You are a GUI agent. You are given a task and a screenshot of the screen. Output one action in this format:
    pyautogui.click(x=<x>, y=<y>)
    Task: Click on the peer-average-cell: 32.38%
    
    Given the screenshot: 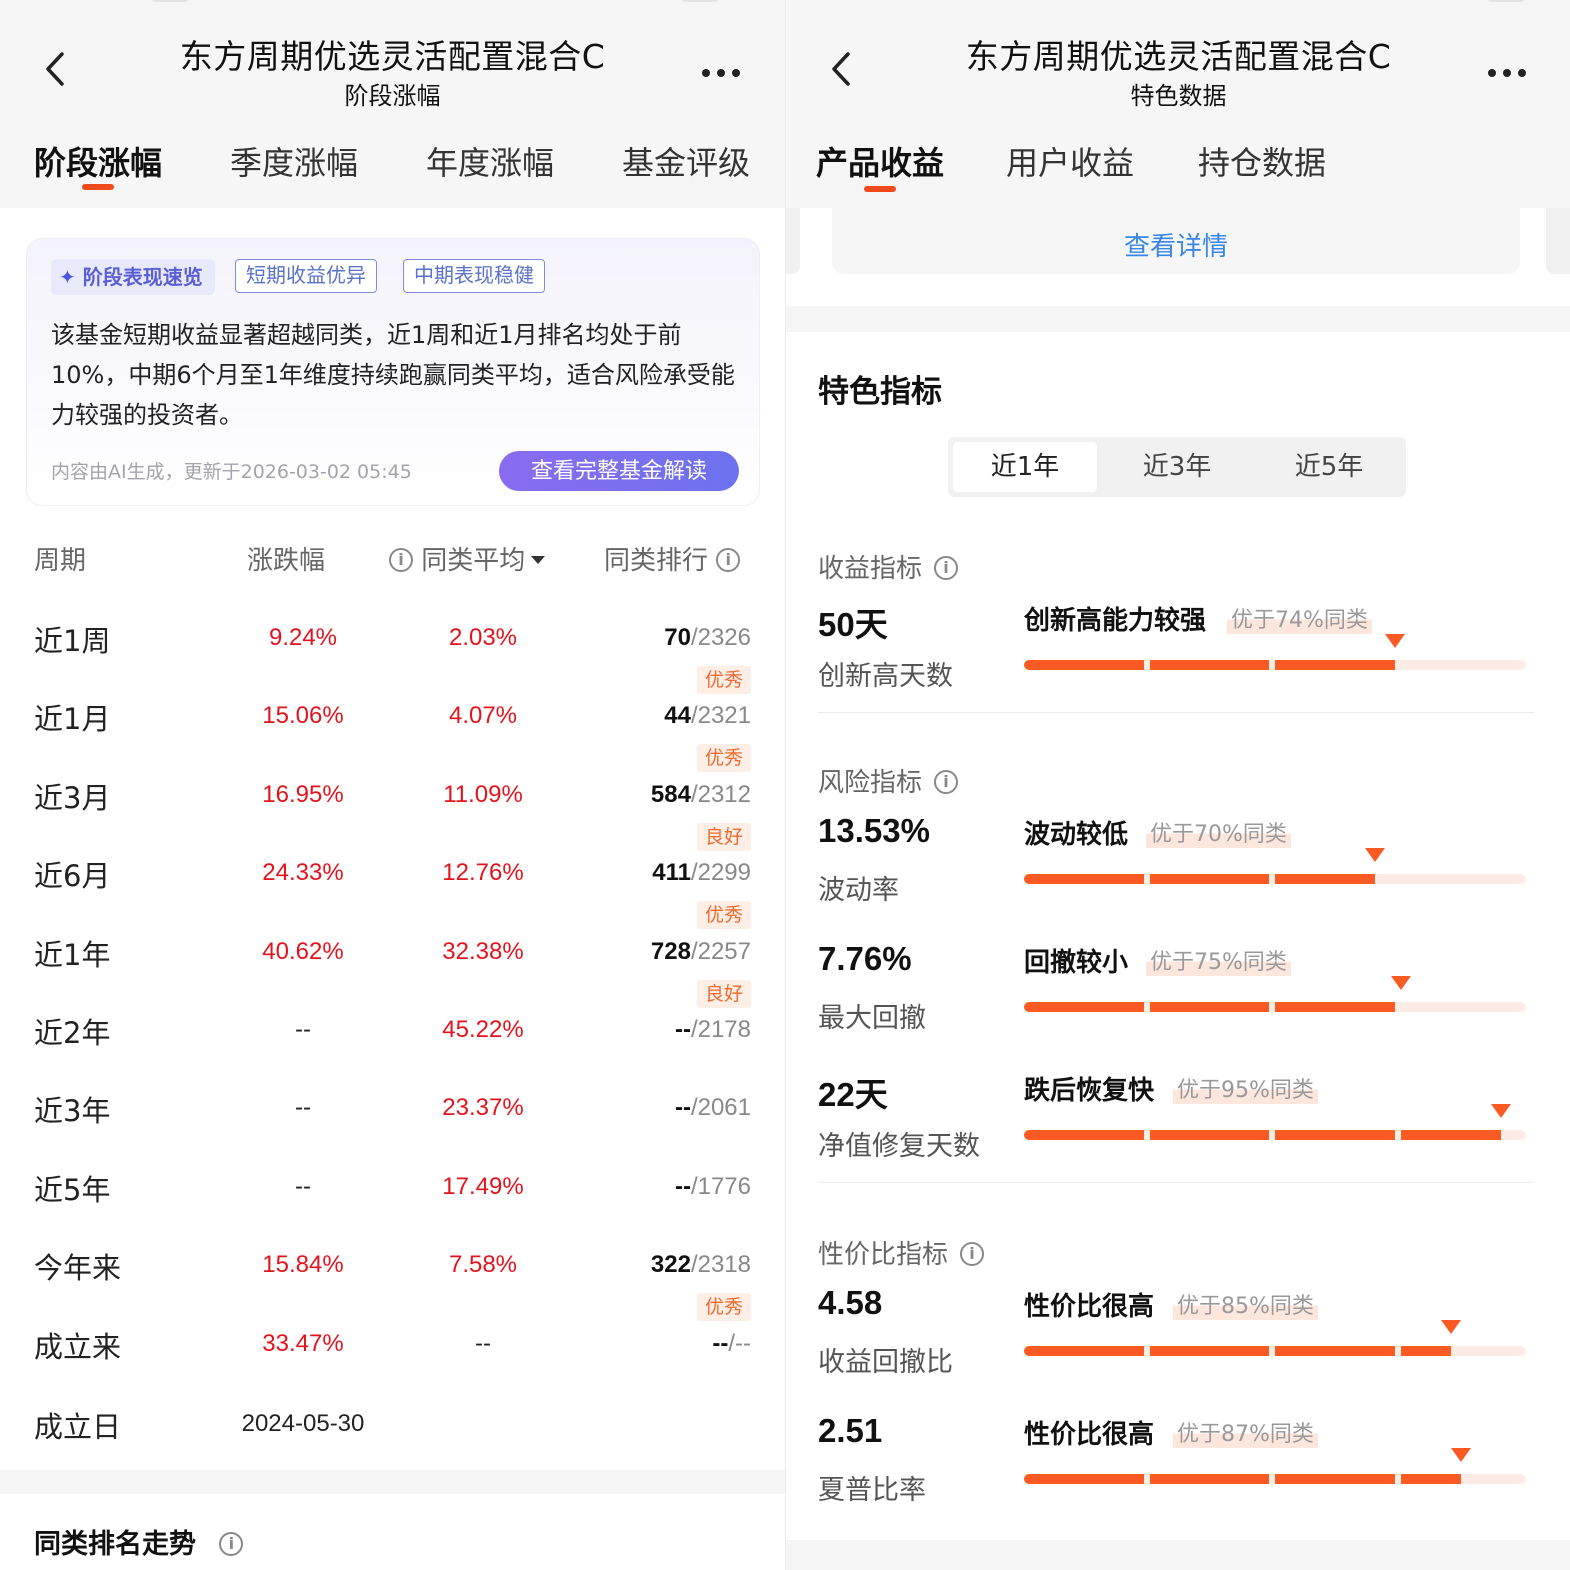 What is the action you would take?
    pyautogui.click(x=483, y=951)
    